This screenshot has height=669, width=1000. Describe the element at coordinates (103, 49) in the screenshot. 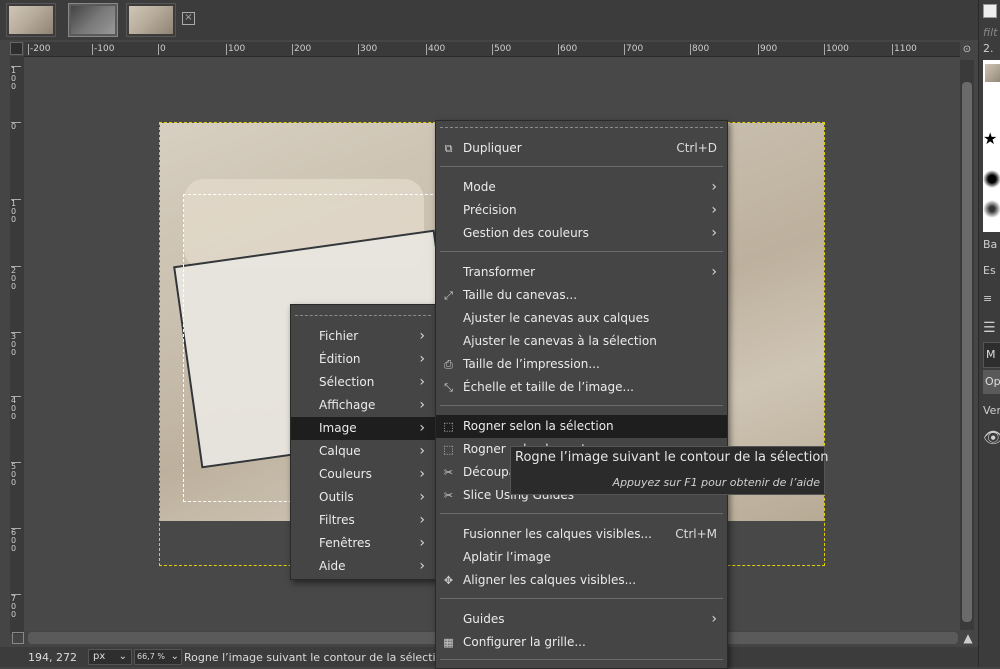

I see `ruler-tick-label: -100` at that location.